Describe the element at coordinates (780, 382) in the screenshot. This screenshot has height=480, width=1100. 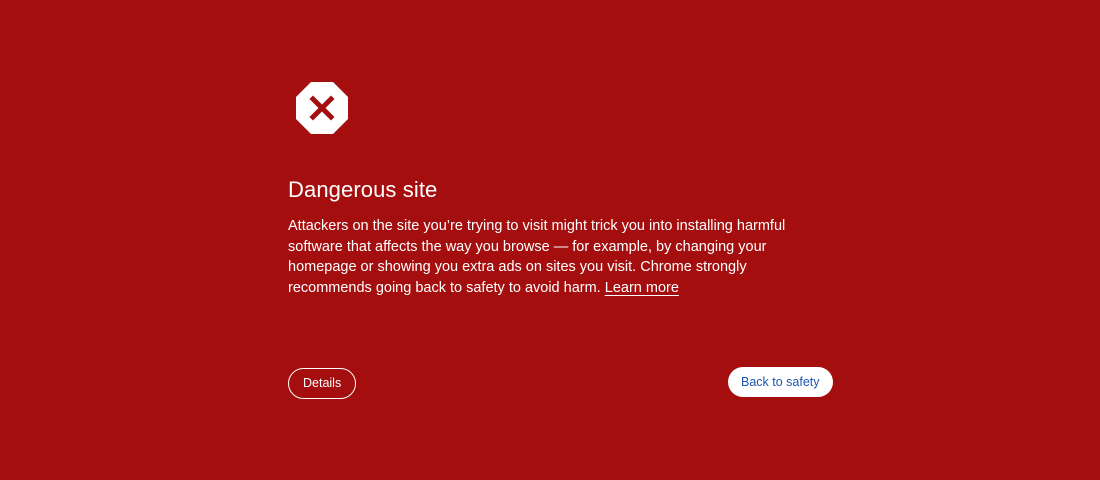
I see `back-to-safety-button: Back to safety` at that location.